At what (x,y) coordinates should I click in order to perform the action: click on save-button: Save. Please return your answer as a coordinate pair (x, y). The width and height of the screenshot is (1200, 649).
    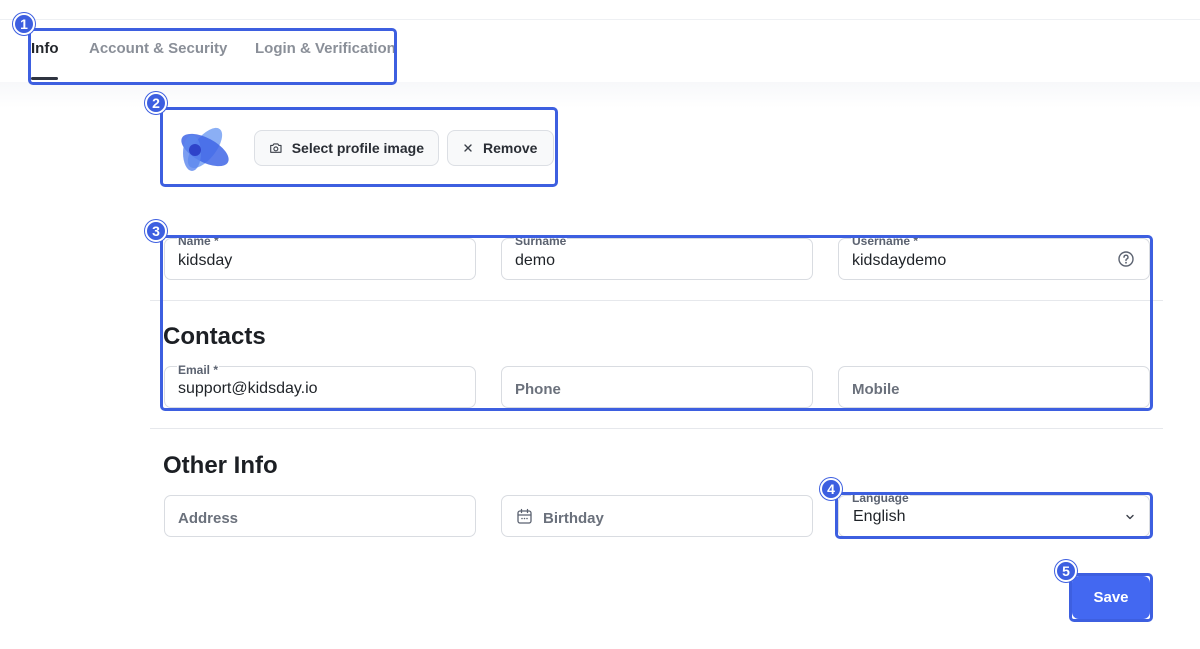
    Looking at the image, I should click on (1111, 597).